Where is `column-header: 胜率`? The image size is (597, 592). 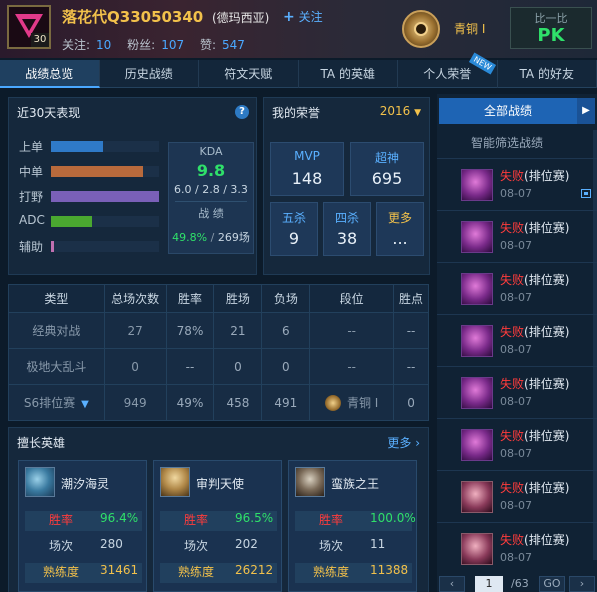
column-header: 胜率 is located at coordinates (190, 298).